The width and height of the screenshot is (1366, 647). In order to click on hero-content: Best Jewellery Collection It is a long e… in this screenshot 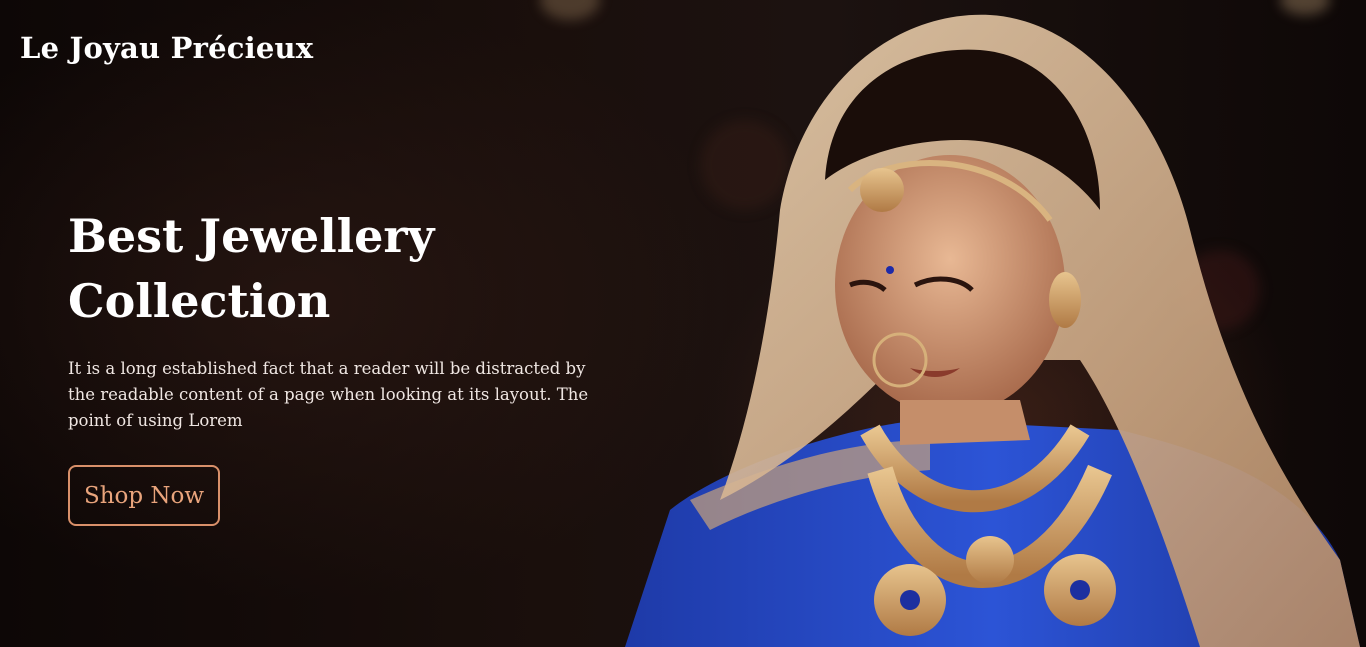, I will do `click(348, 319)`.